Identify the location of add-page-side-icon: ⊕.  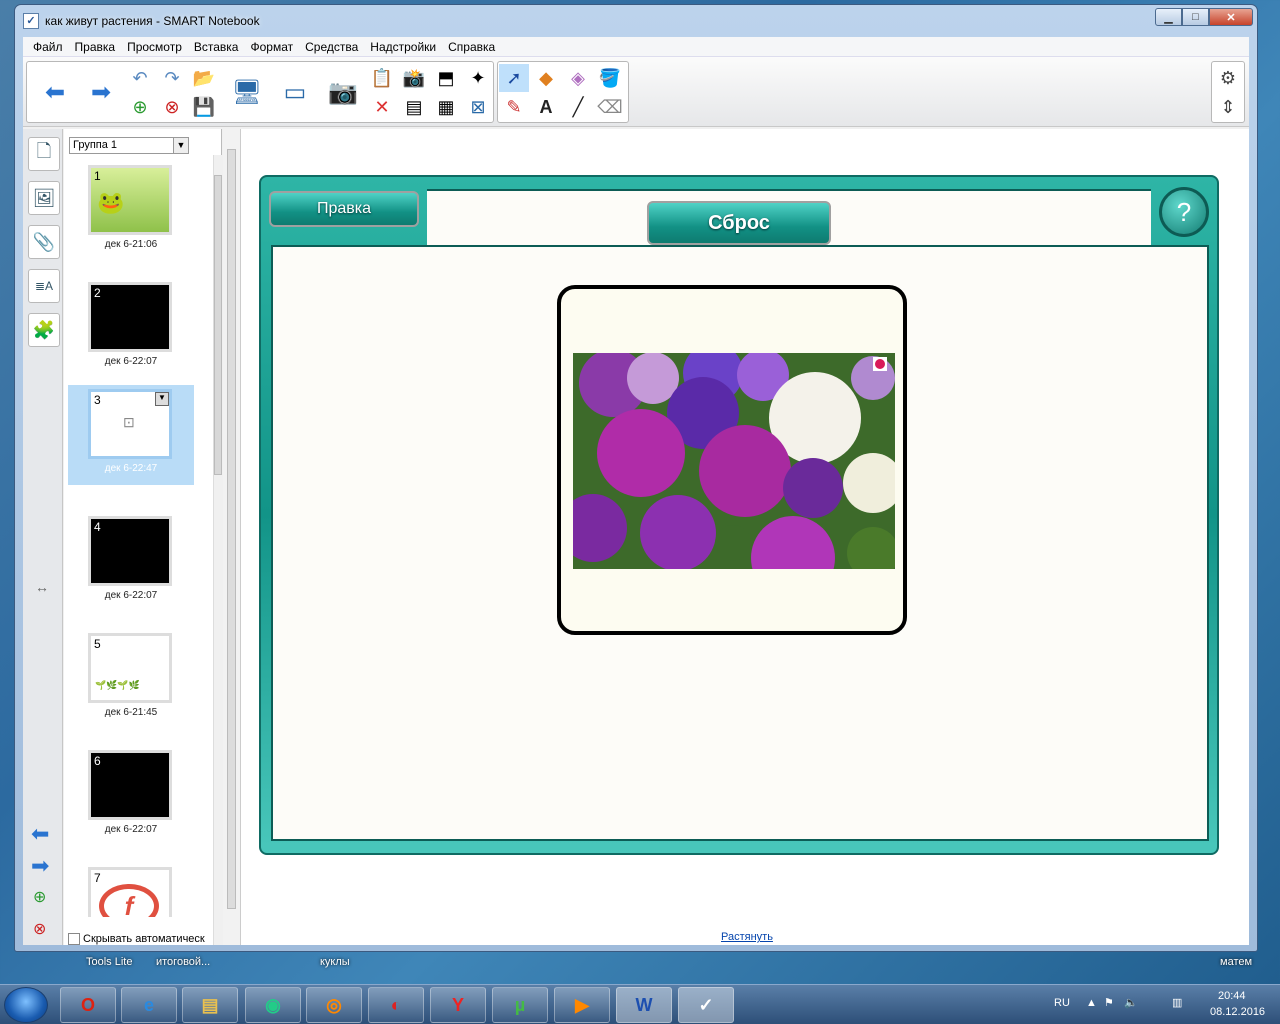
(39, 897).